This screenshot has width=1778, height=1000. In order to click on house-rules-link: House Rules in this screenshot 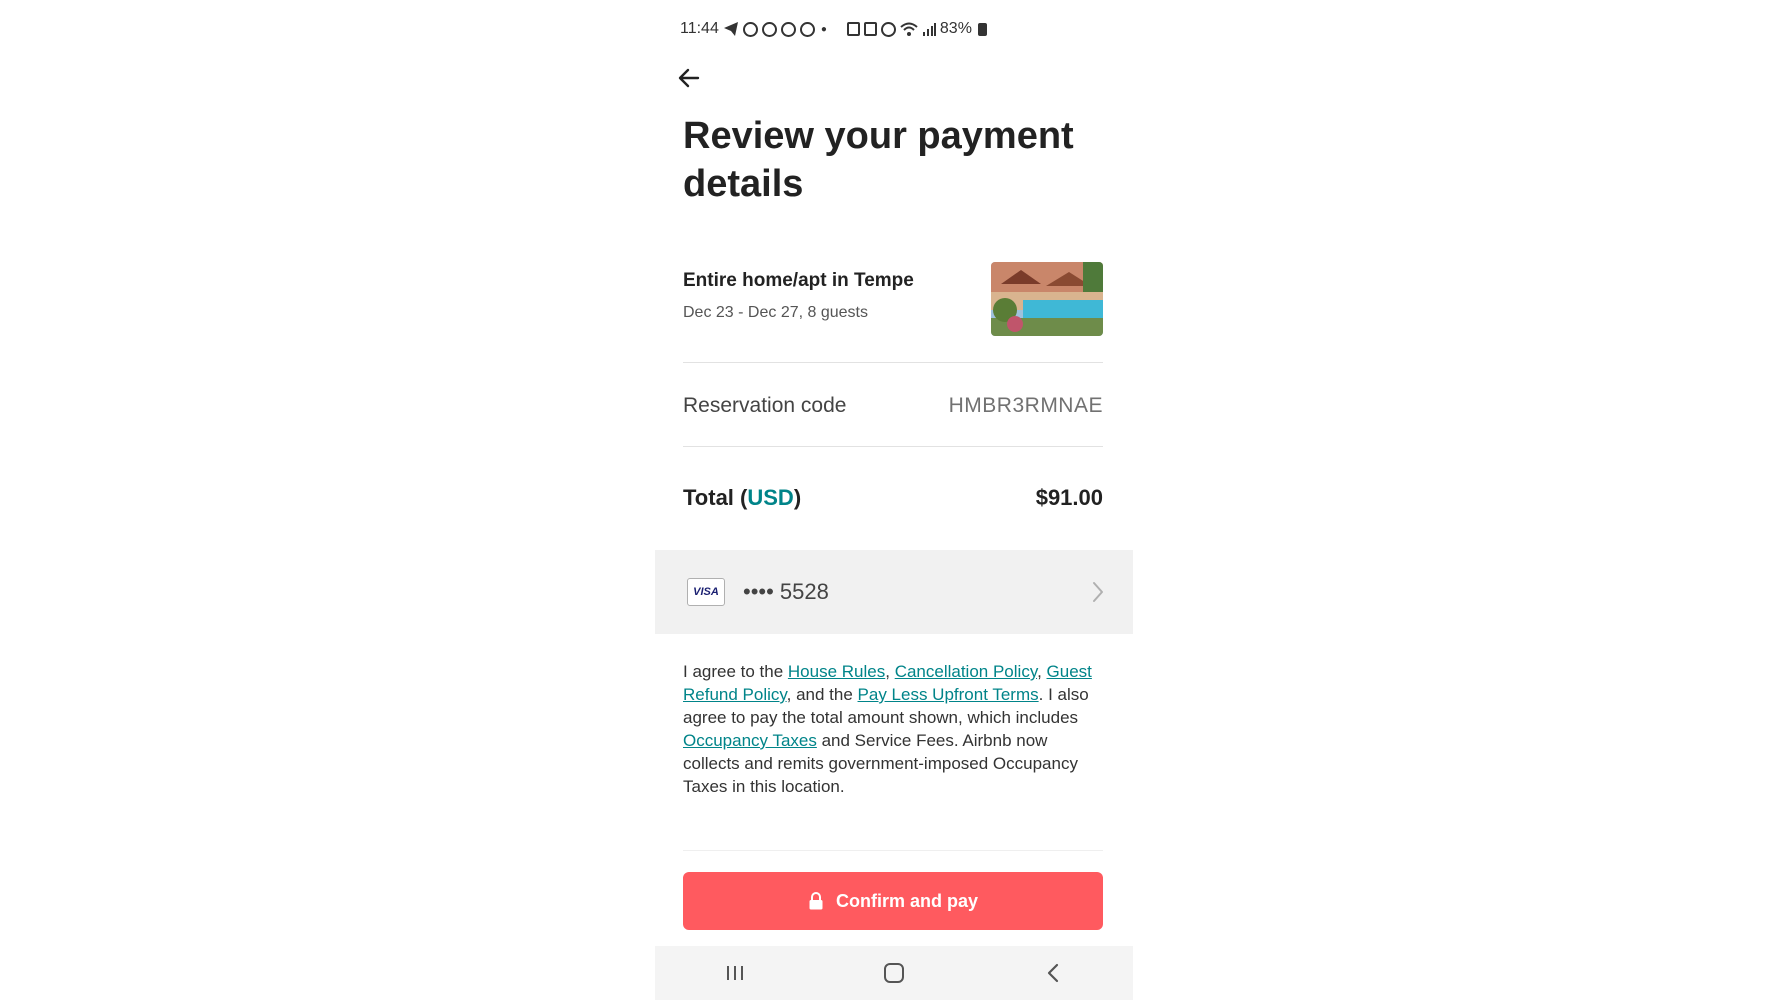, I will do `click(836, 671)`.